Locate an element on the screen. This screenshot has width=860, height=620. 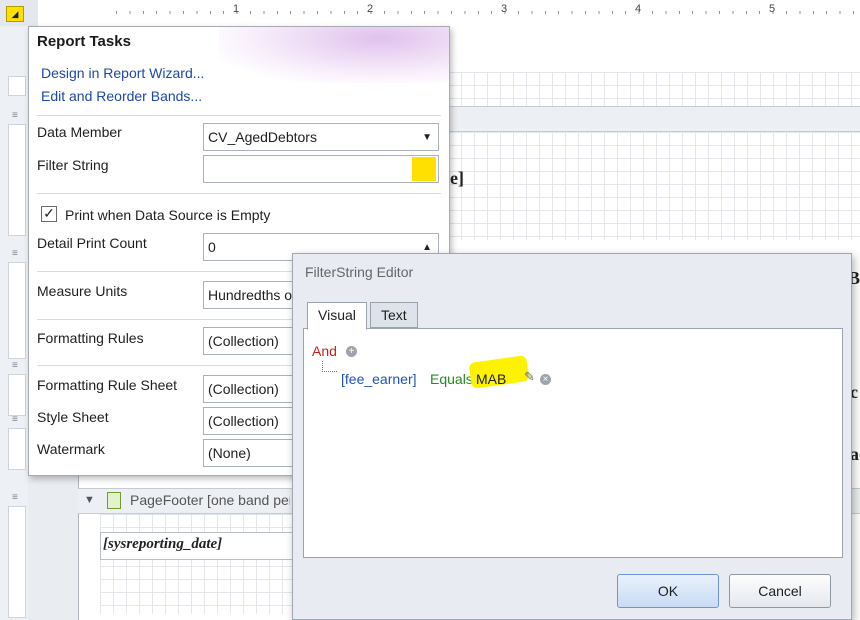
detail-print-count-value: 0 is located at coordinates (212, 247).